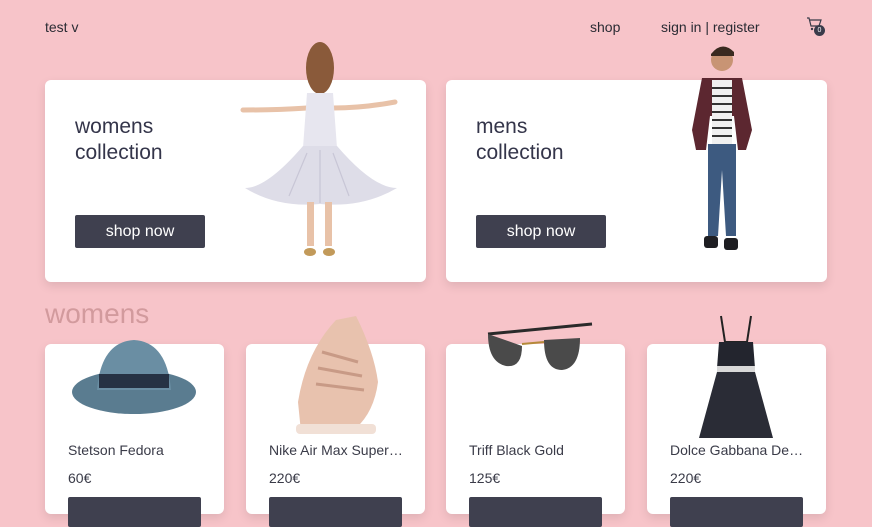  I want to click on cart-count-badge: 0, so click(819, 30).